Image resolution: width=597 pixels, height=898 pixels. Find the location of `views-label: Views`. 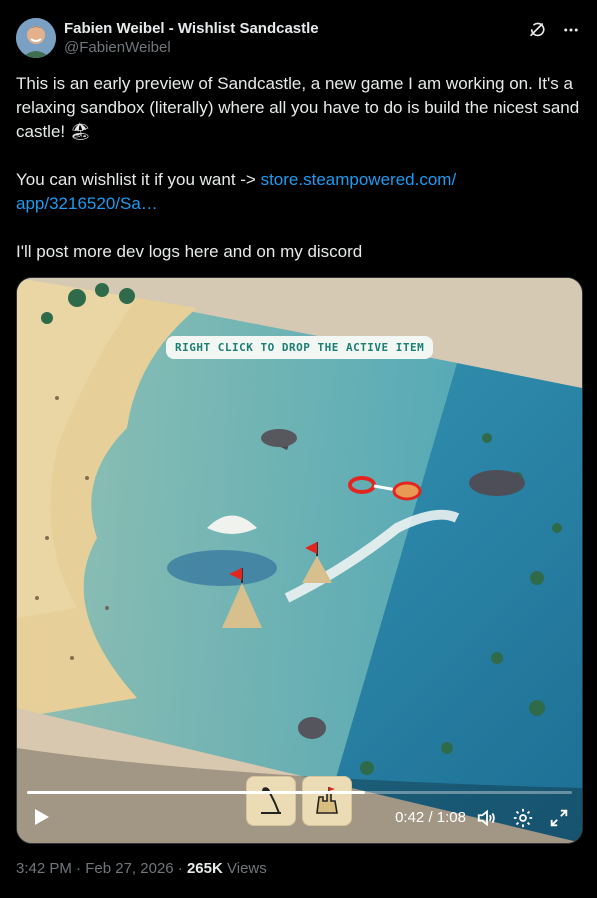

views-label: Views is located at coordinates (247, 868).